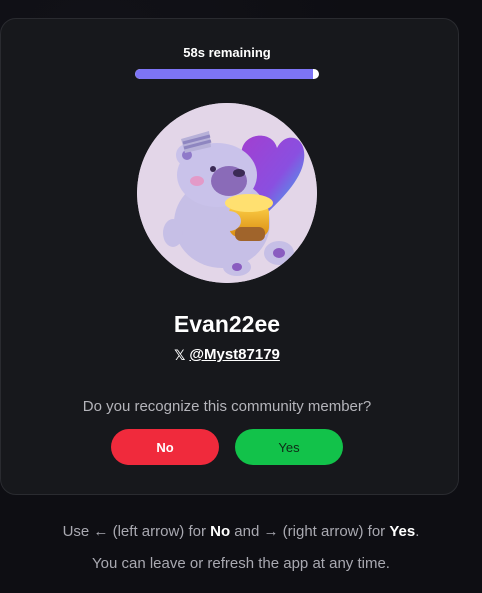 The image size is (482, 593). Describe the element at coordinates (165, 447) in the screenshot. I see `no-button: No` at that location.